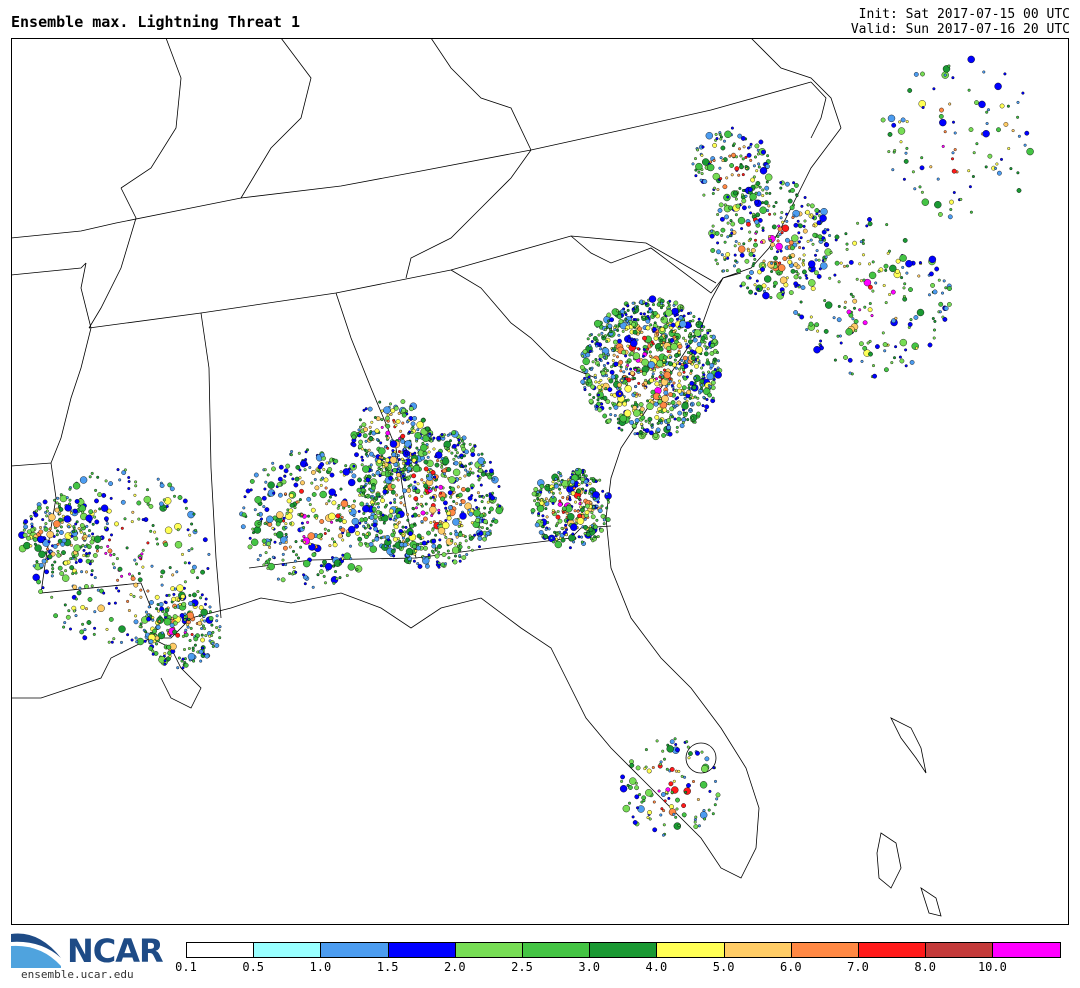  What do you see at coordinates (960, 950) in the screenshot?
I see `colorbar-swatch` at bounding box center [960, 950].